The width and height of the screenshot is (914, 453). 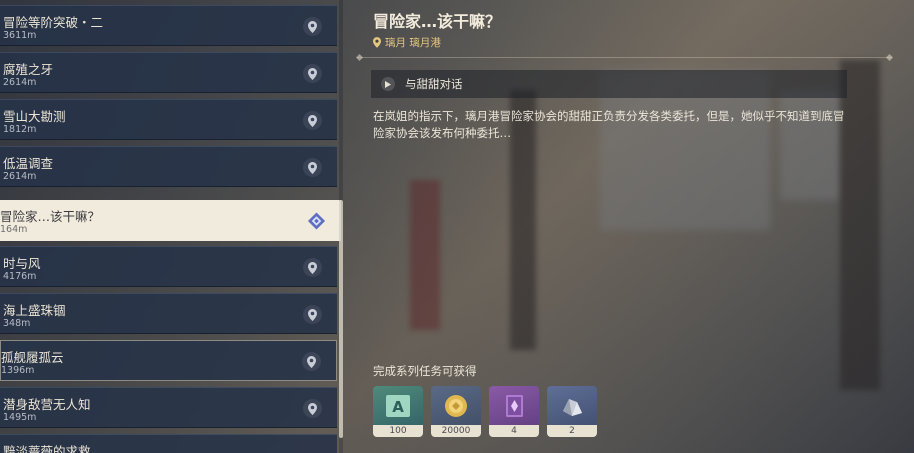 I want to click on reward-item: 2, so click(x=572, y=411).